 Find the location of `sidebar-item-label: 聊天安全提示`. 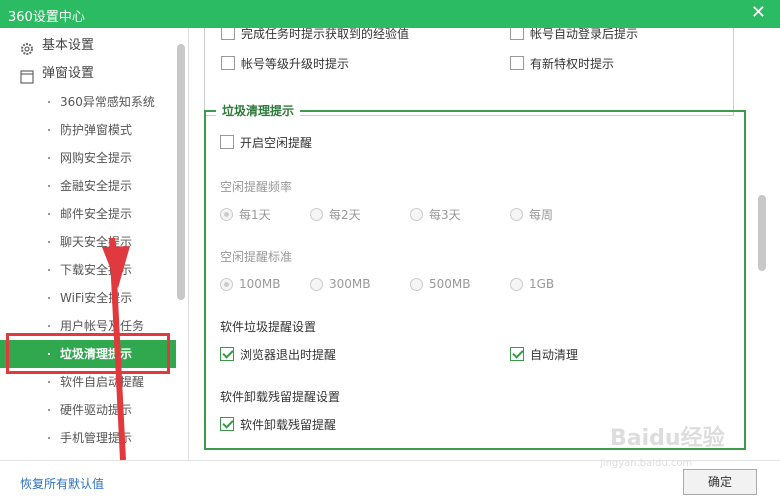

sidebar-item-label: 聊天安全提示 is located at coordinates (96, 242).